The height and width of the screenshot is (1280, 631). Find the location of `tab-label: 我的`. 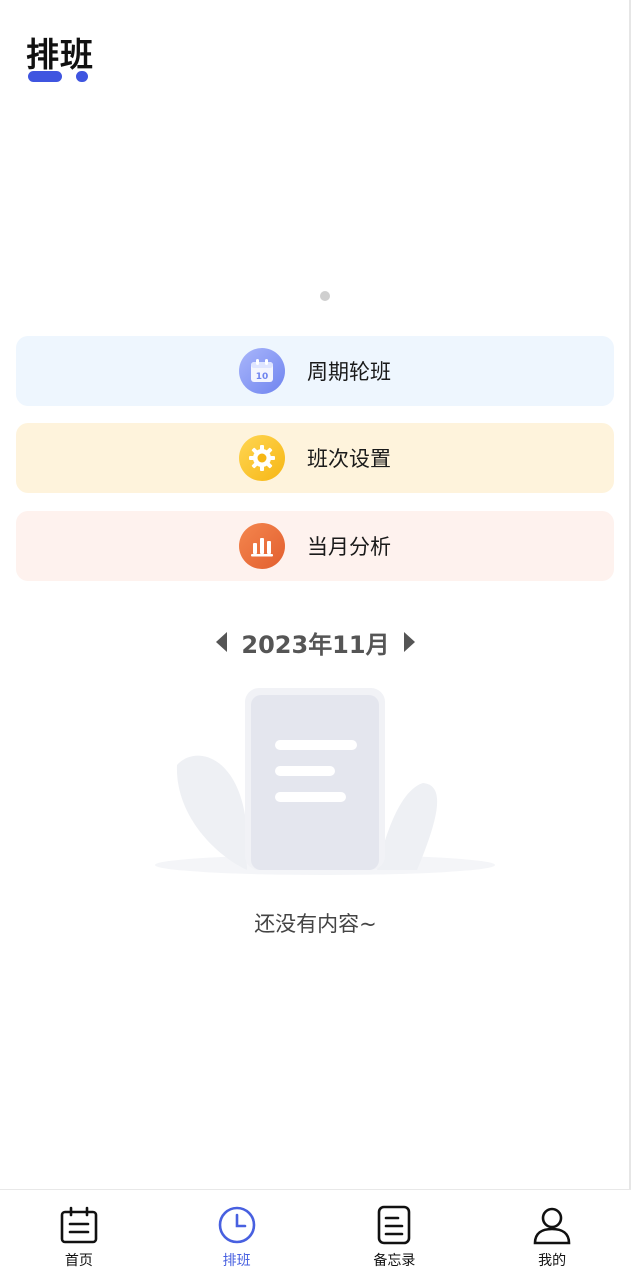

tab-label: 我的 is located at coordinates (552, 1261).